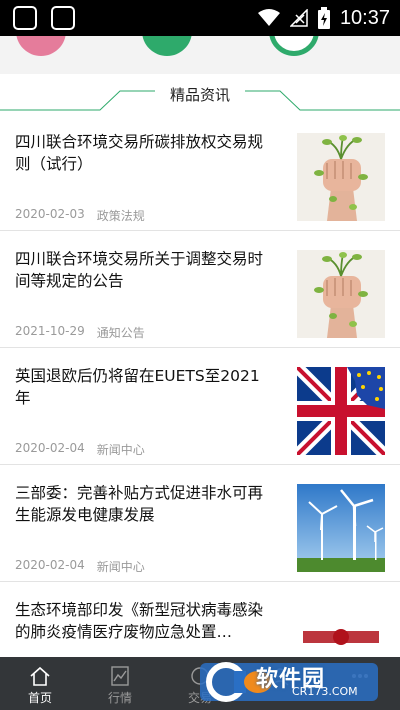  What do you see at coordinates (298, 18) in the screenshot?
I see `signal-off-icon` at bounding box center [298, 18].